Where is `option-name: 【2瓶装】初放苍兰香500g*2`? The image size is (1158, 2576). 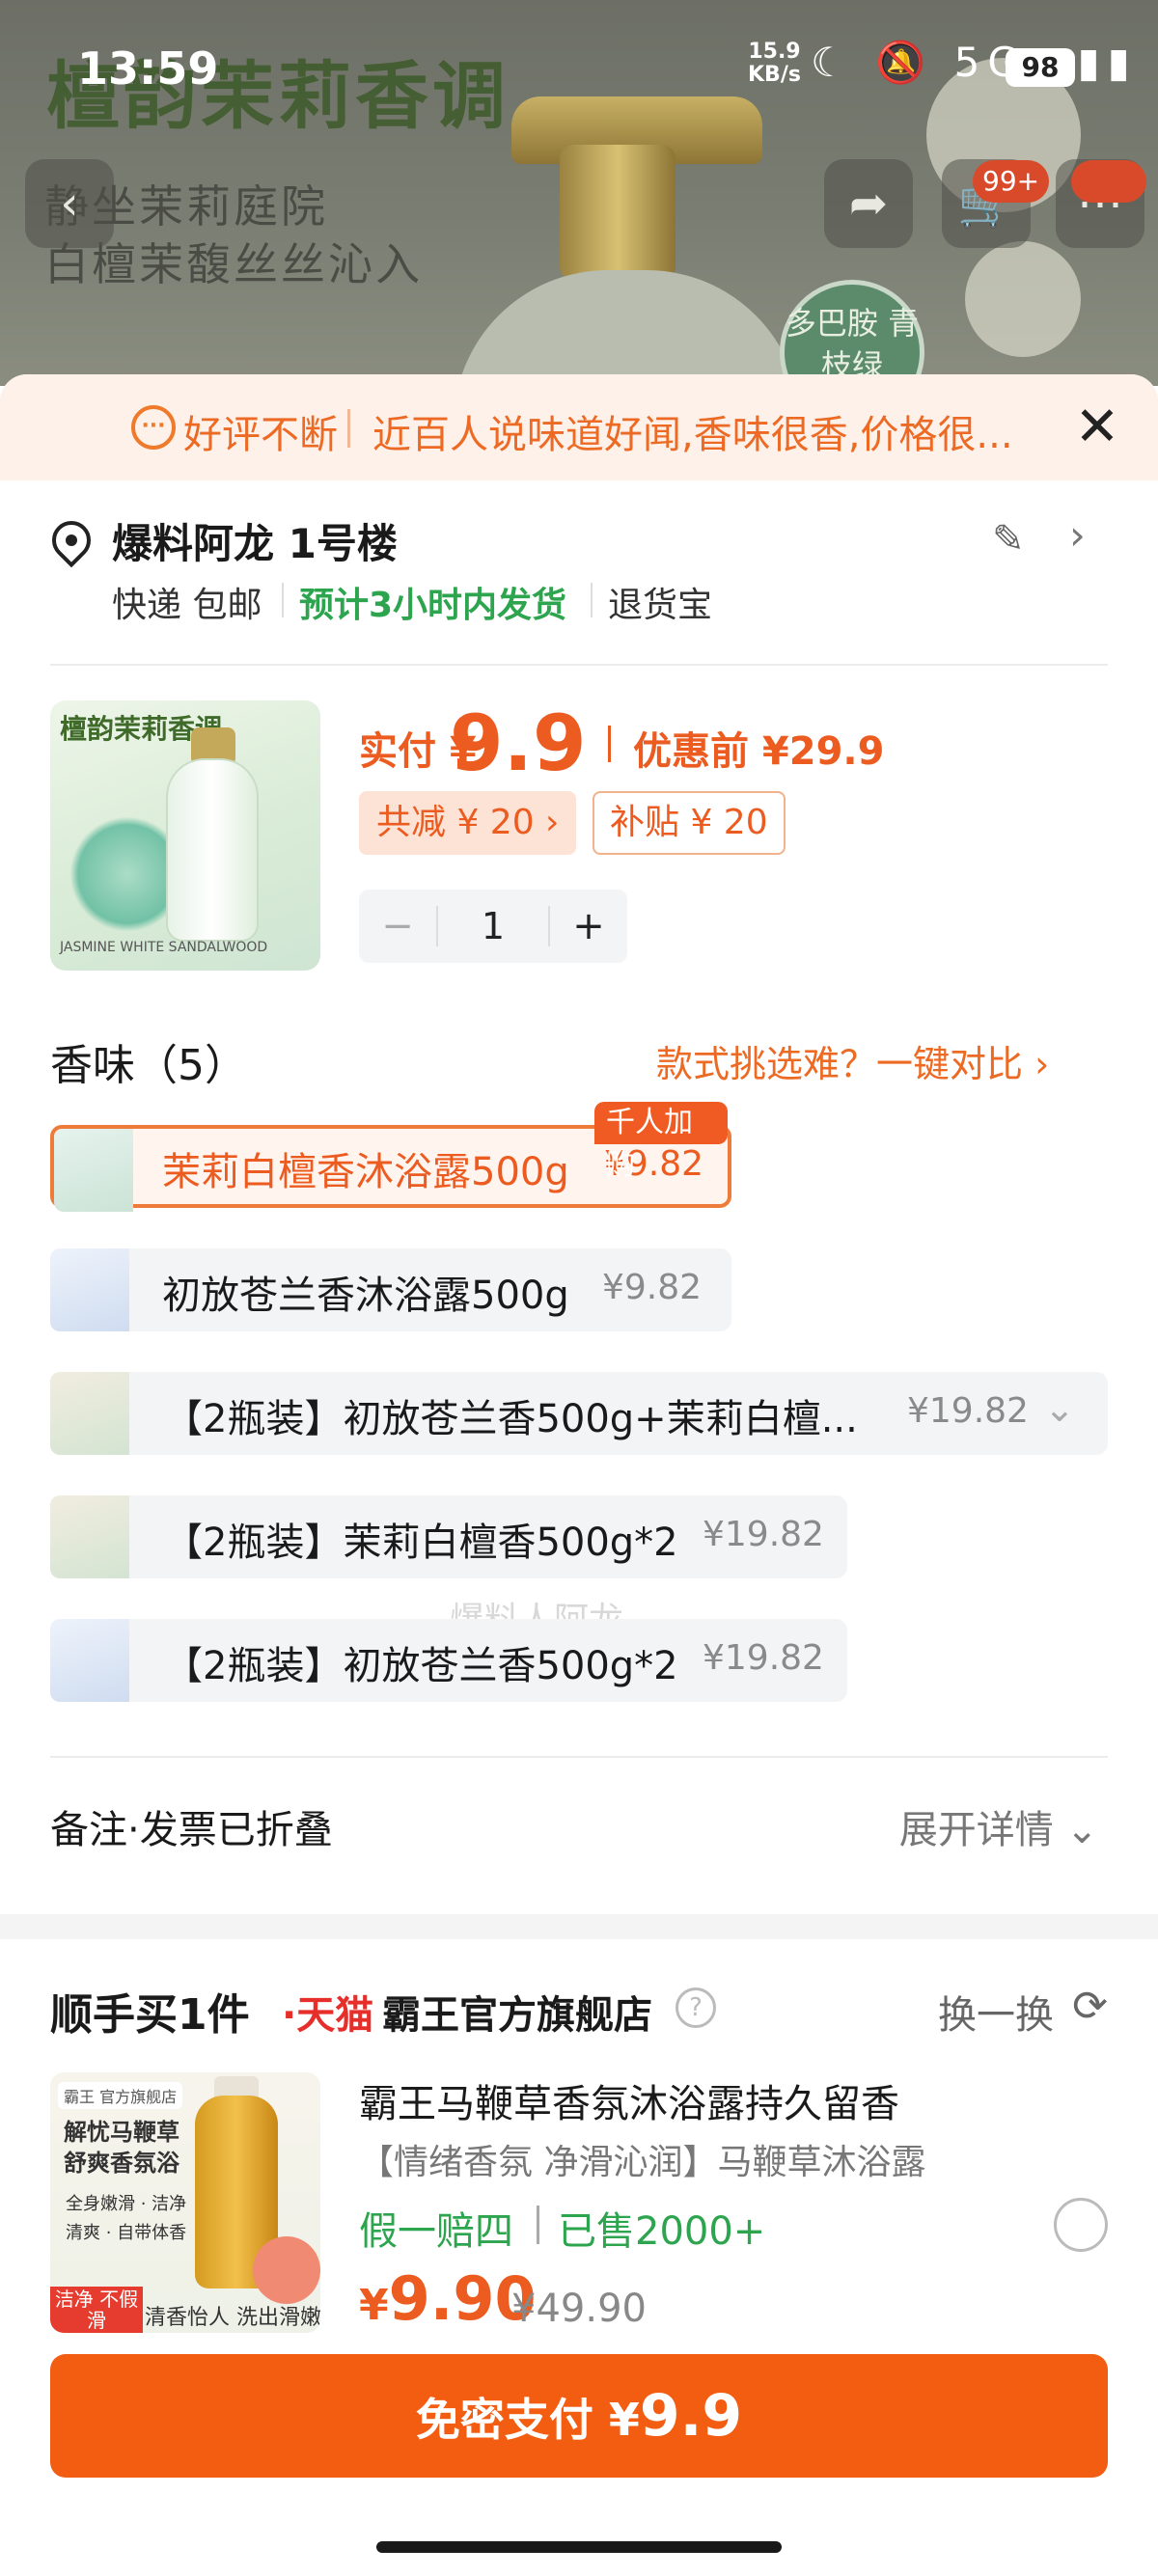
option-name: 【2瓶装】初放苍兰香500g*2 is located at coordinates (421, 1666).